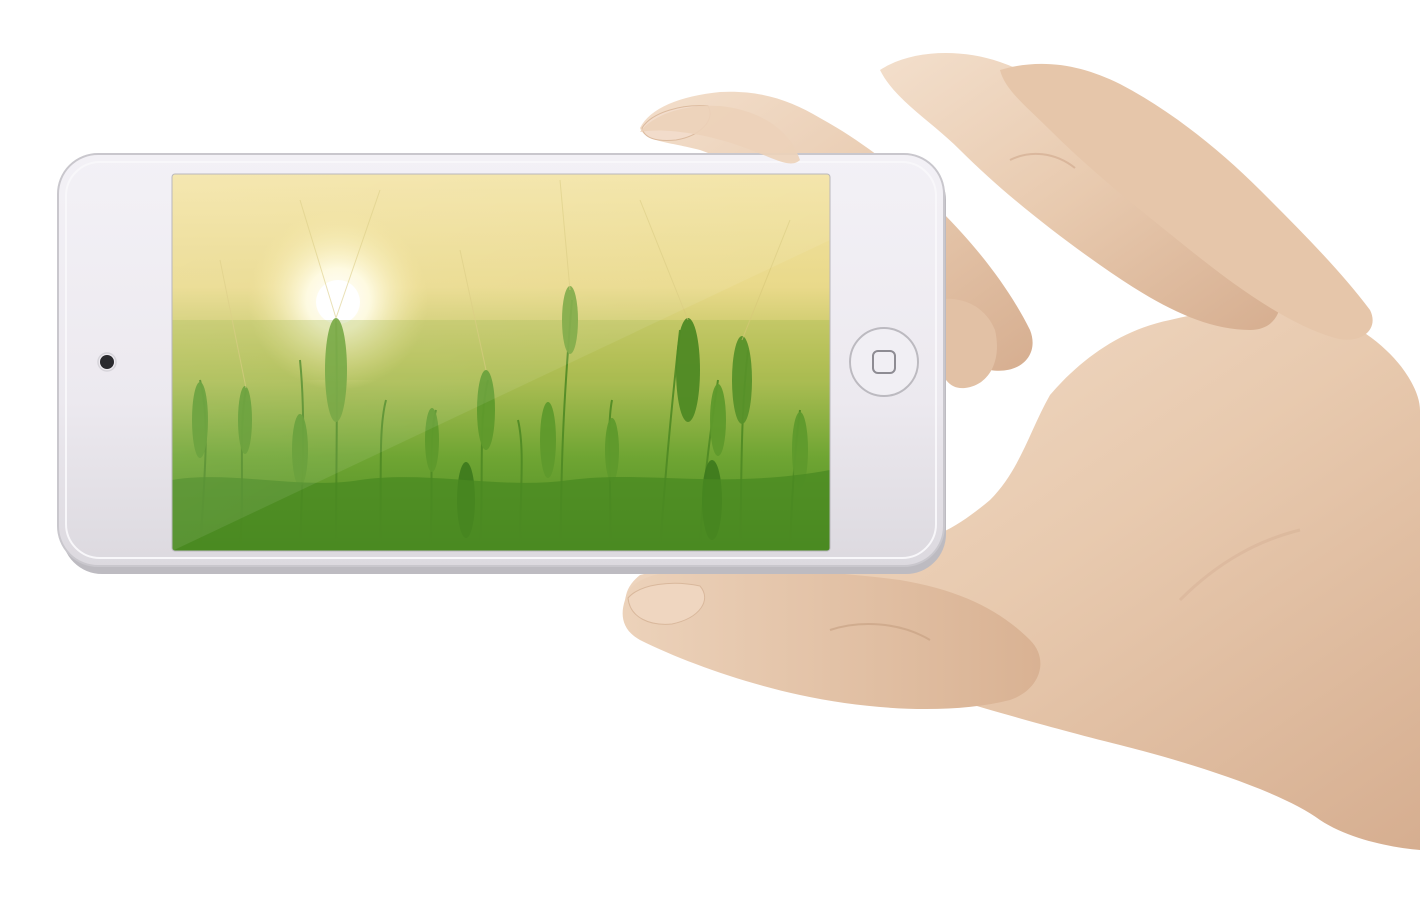 The image size is (1420, 905). What do you see at coordinates (884, 362) in the screenshot?
I see `home-button` at bounding box center [884, 362].